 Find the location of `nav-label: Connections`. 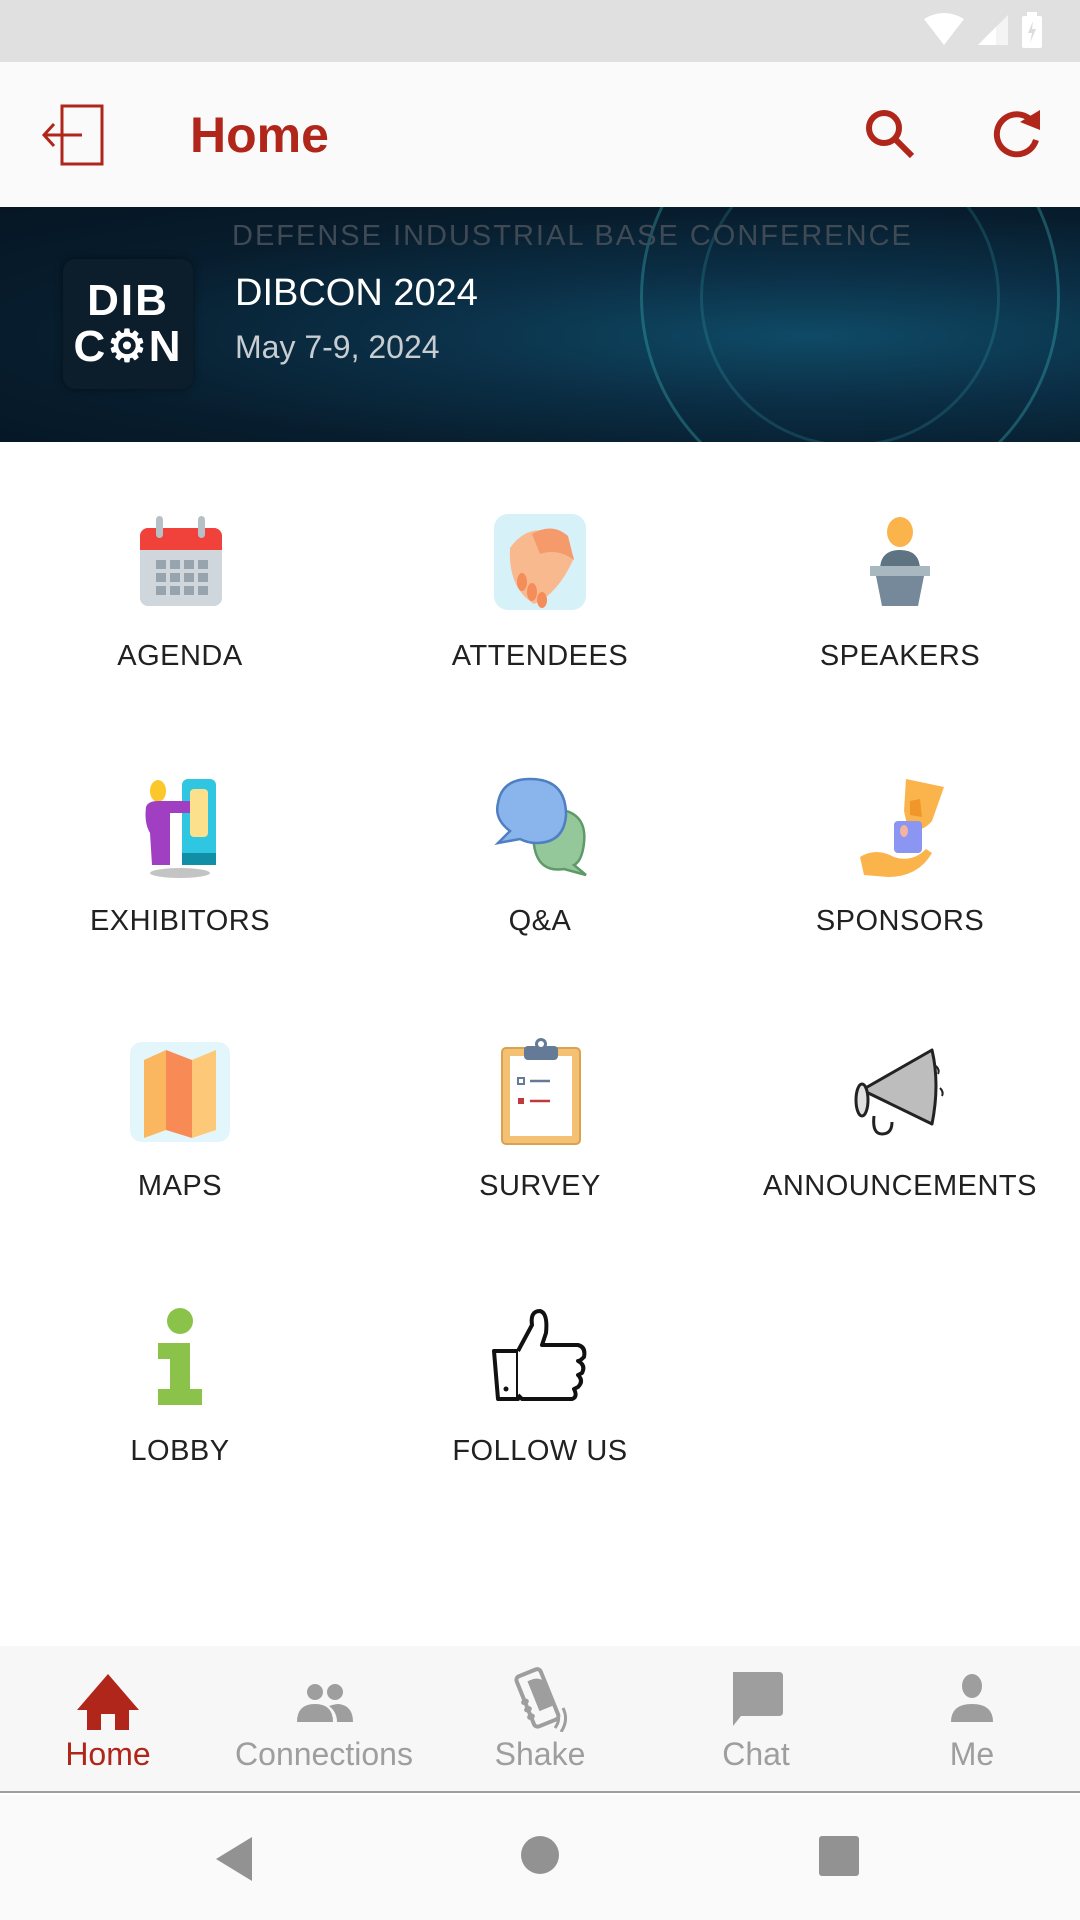

nav-label: Connections is located at coordinates (324, 1754).